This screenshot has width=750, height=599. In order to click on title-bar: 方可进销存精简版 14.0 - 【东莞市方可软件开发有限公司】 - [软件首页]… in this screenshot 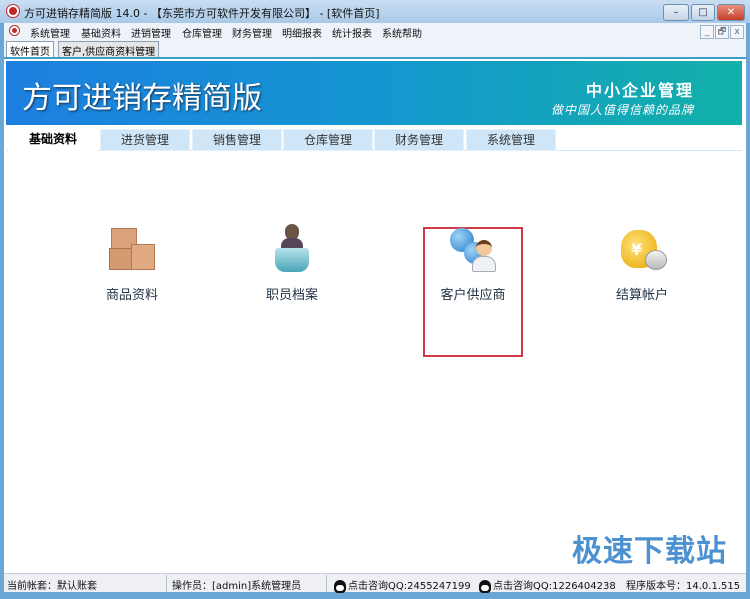, I will do `click(375, 11)`.